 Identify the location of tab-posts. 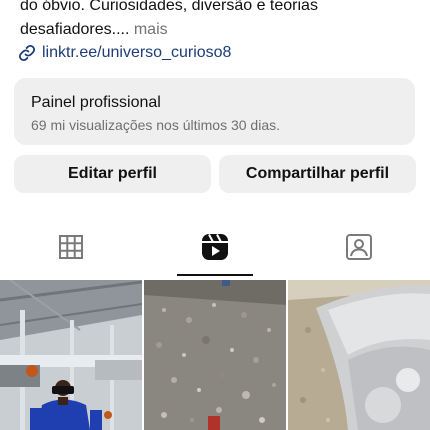
(71, 249).